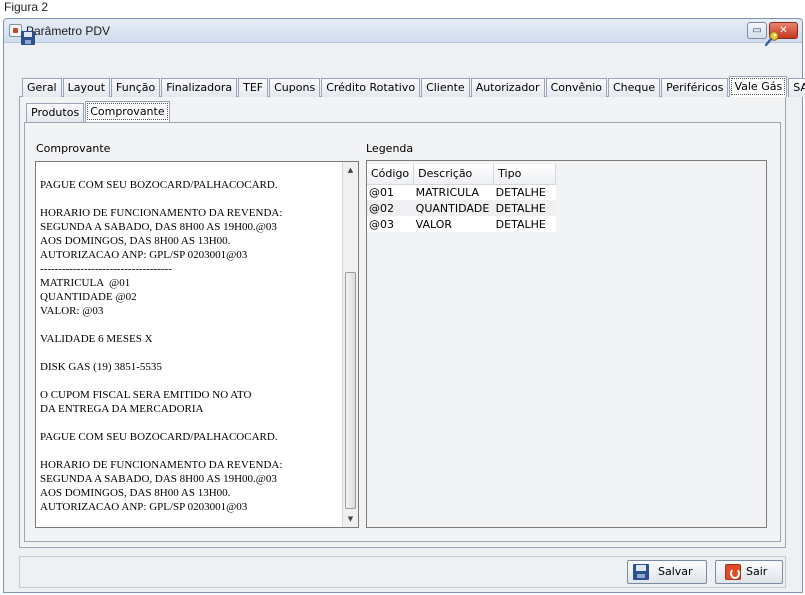 This screenshot has height=595, width=805. What do you see at coordinates (757, 571) in the screenshot?
I see `exit-button-label: Sair` at bounding box center [757, 571].